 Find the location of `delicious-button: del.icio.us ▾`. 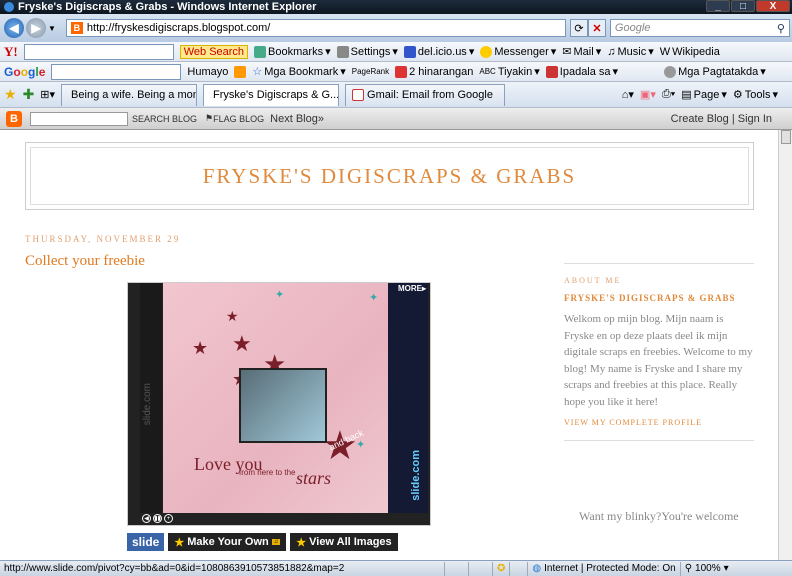

delicious-button: del.icio.us ▾ is located at coordinates (438, 51).